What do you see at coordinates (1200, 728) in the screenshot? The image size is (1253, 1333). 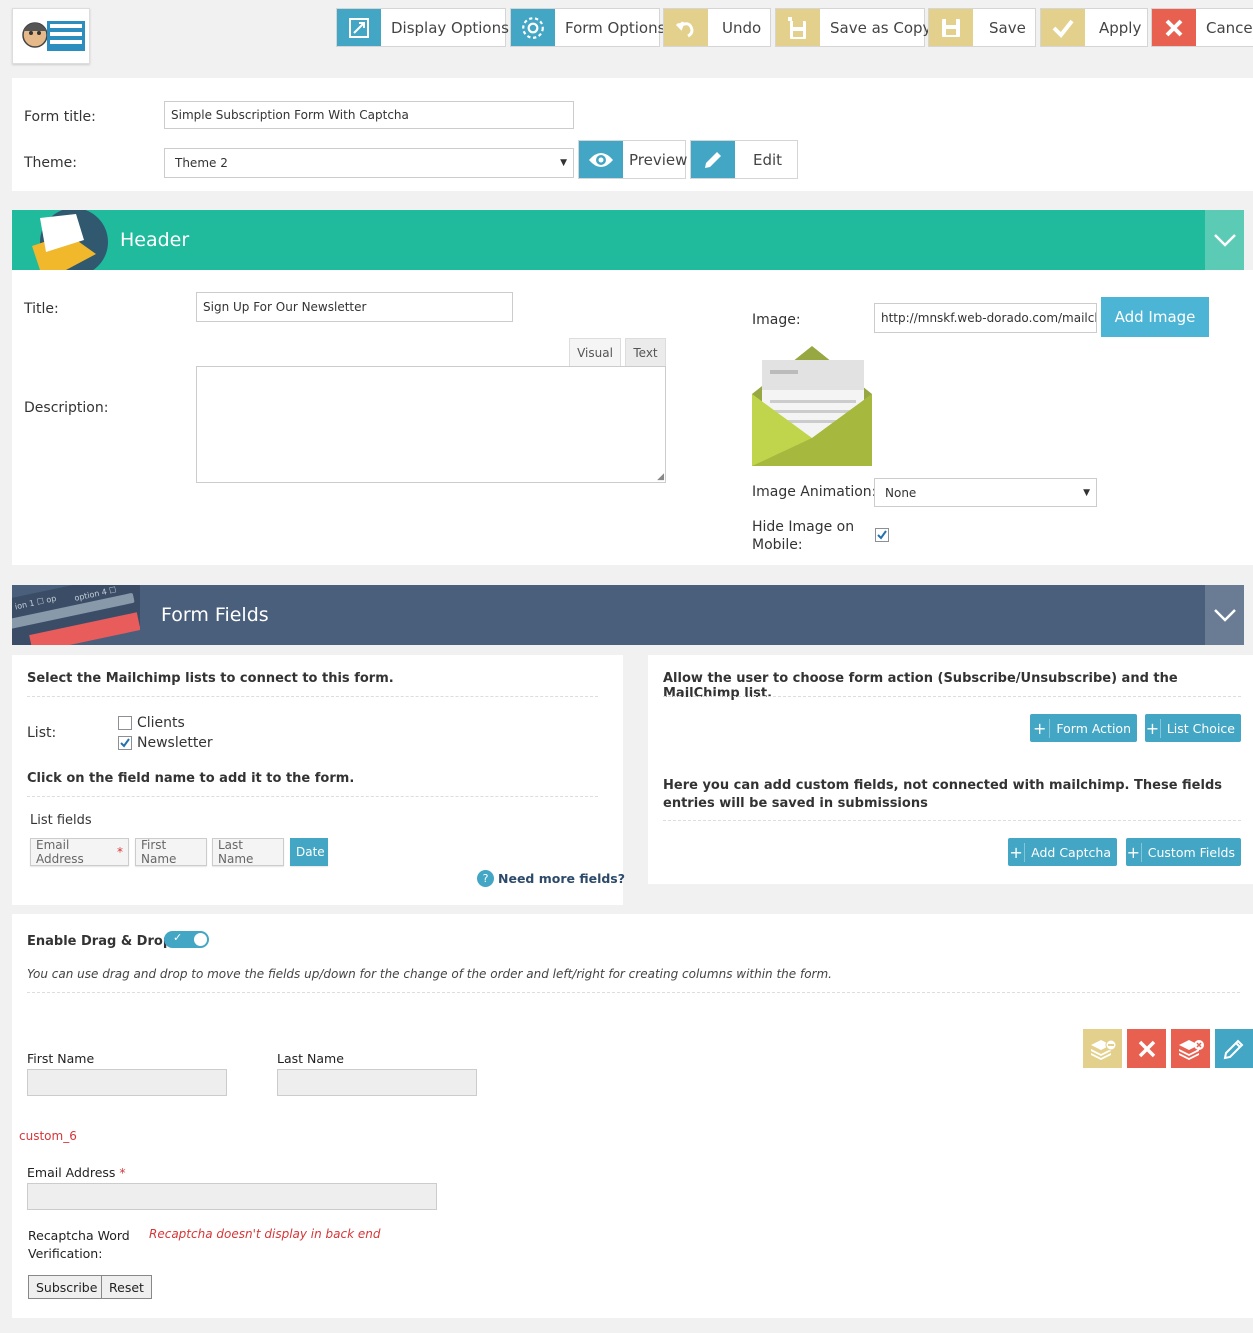 I see `list-choice-label: List Choice` at bounding box center [1200, 728].